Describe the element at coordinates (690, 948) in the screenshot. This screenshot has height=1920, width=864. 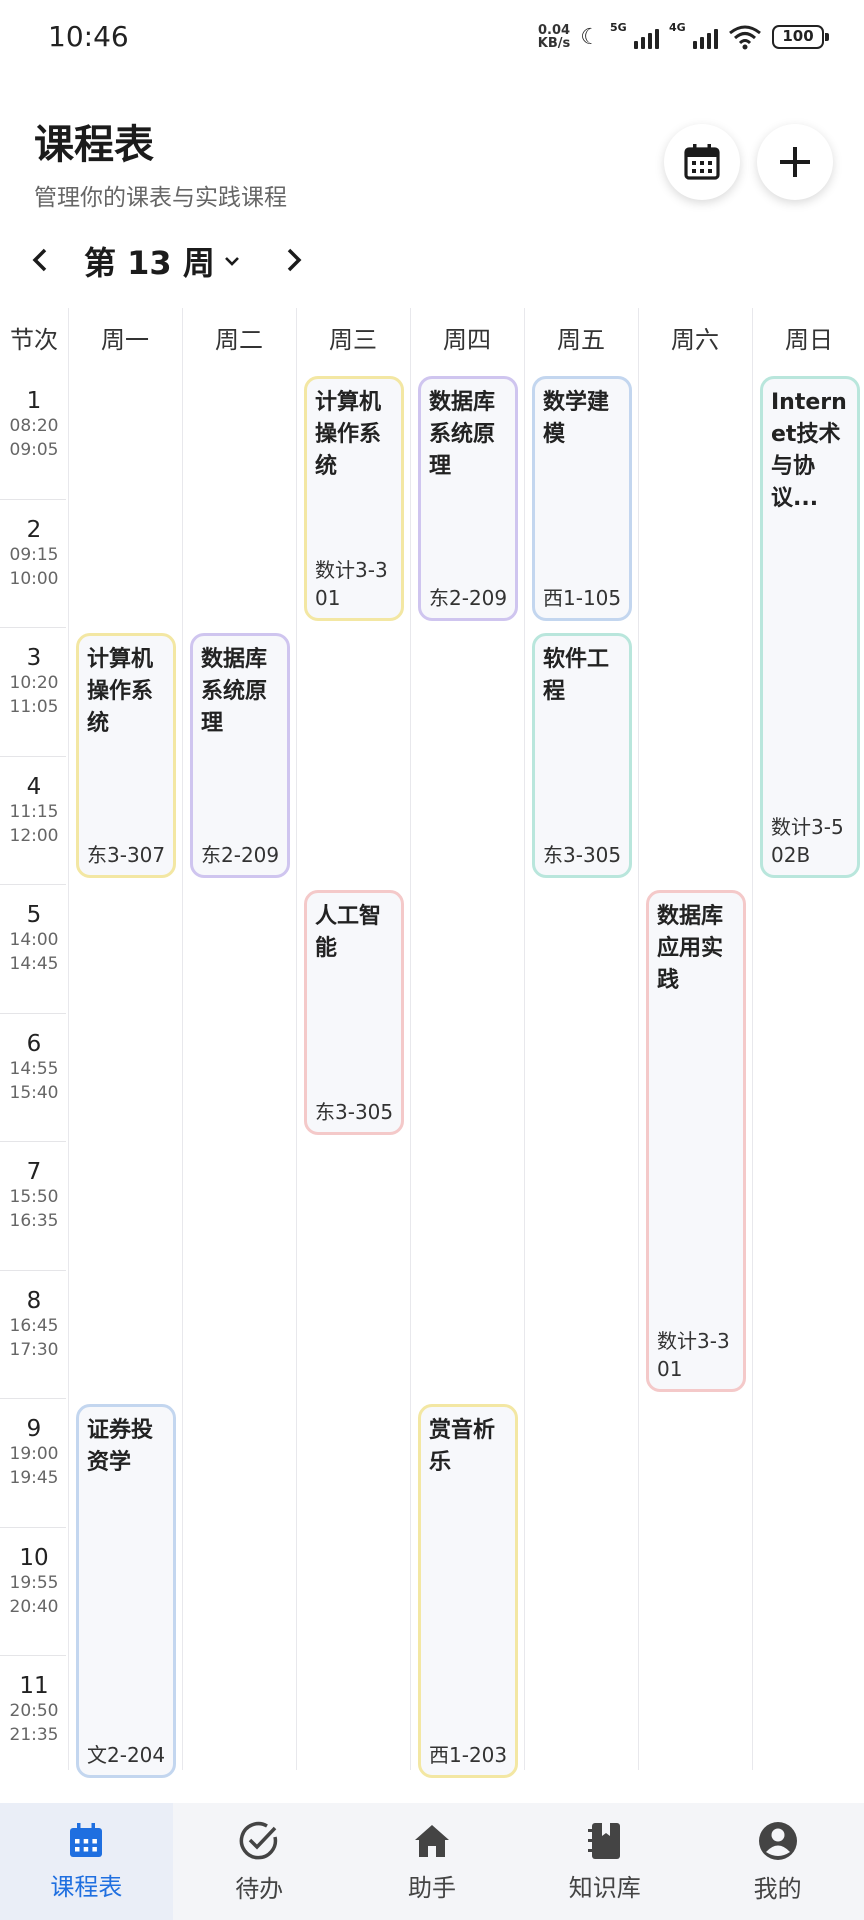
I see `course-name: 数据库应用实践` at that location.